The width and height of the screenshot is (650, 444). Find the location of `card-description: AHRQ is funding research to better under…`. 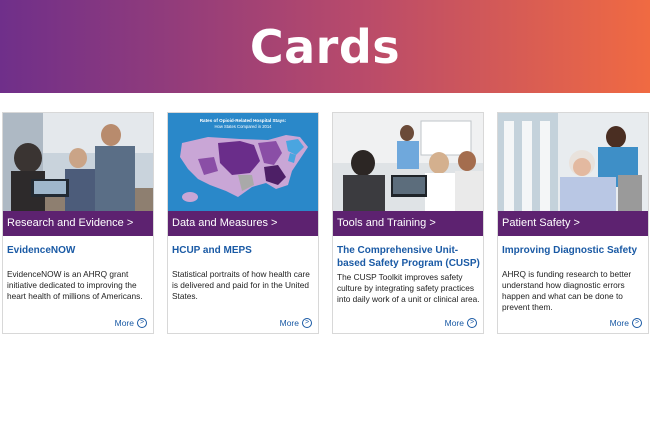

card-description: AHRQ is funding research to better under… is located at coordinates (567, 290).